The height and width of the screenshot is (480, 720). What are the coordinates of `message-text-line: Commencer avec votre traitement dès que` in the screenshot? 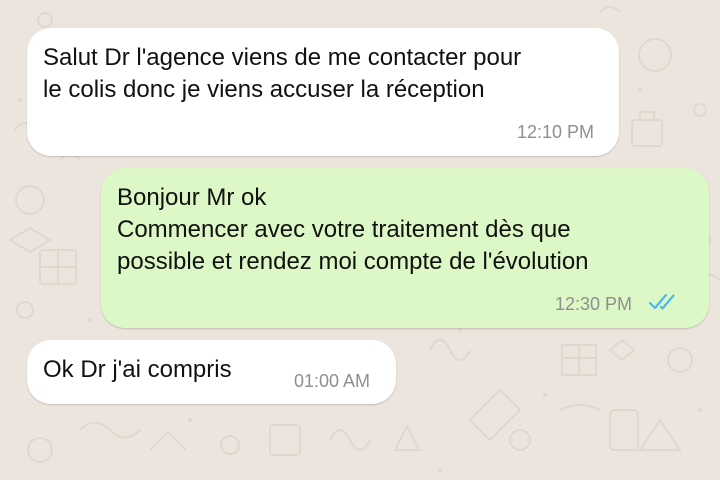 It's located at (344, 229).